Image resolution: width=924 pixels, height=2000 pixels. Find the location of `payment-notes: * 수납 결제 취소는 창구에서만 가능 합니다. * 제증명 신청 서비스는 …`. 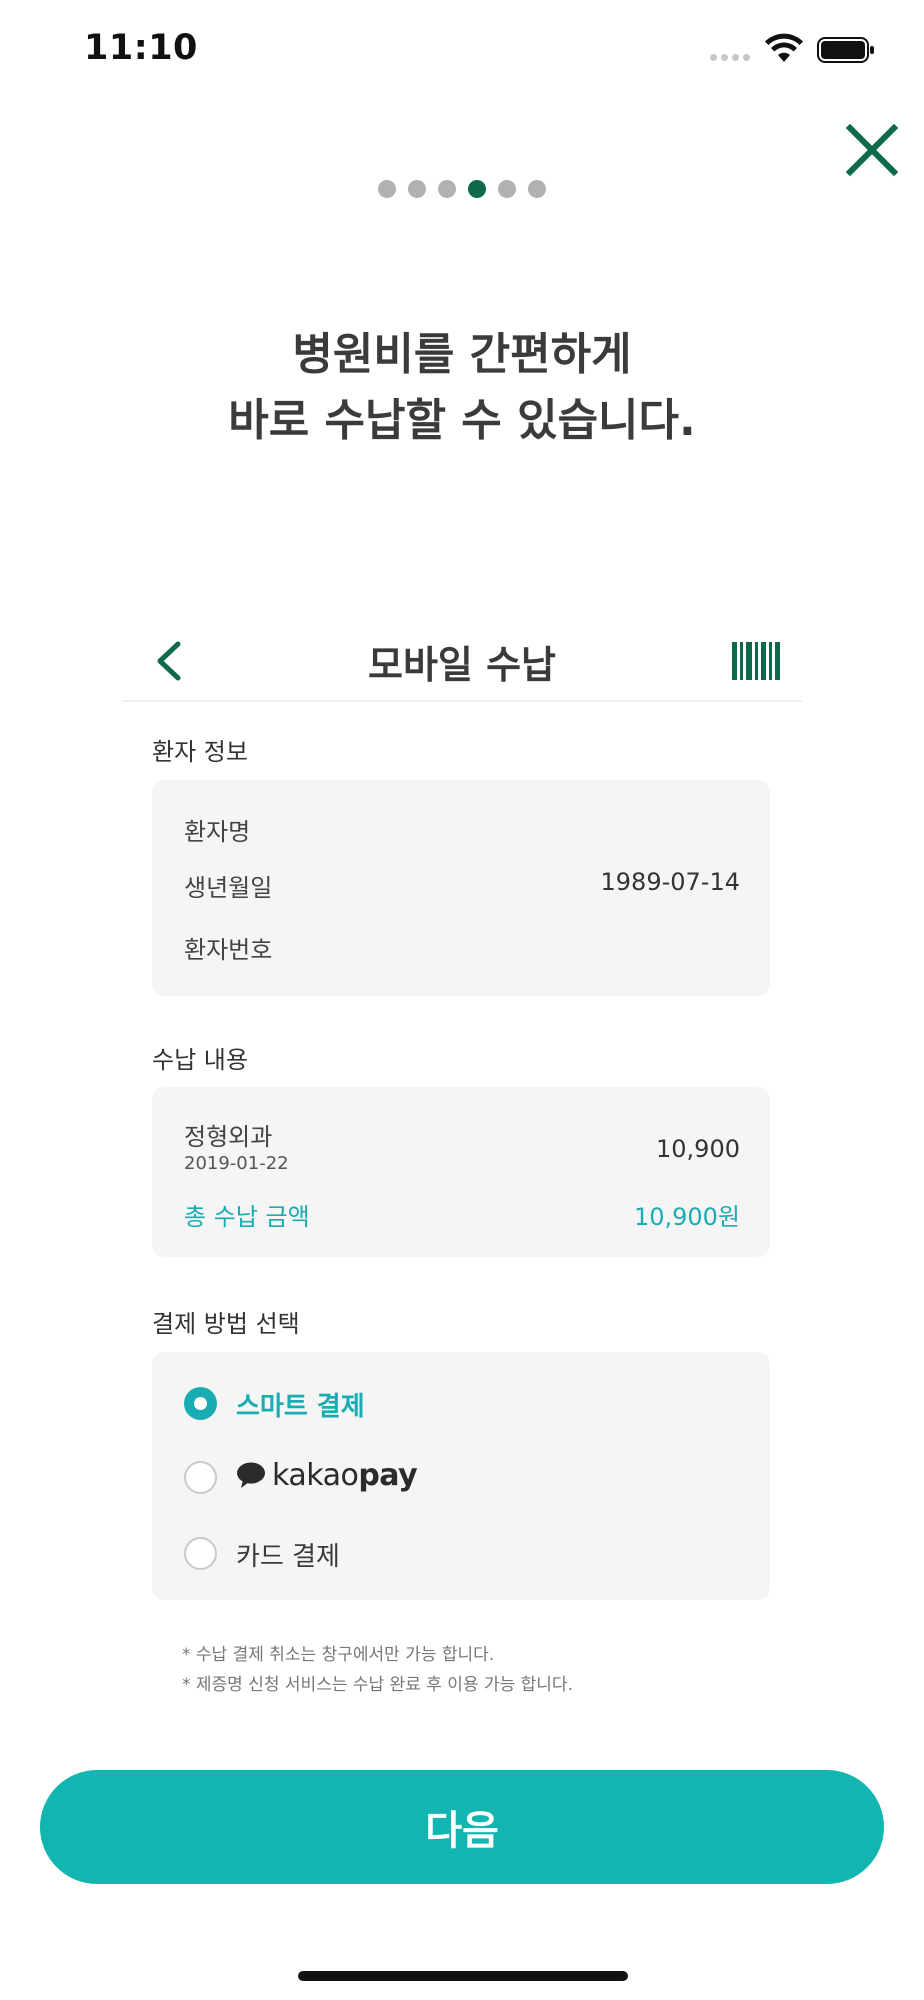

payment-notes: * 수납 결제 취소는 창구에서만 가능 합니다. * 제증명 신청 서비스는 … is located at coordinates (377, 1670).